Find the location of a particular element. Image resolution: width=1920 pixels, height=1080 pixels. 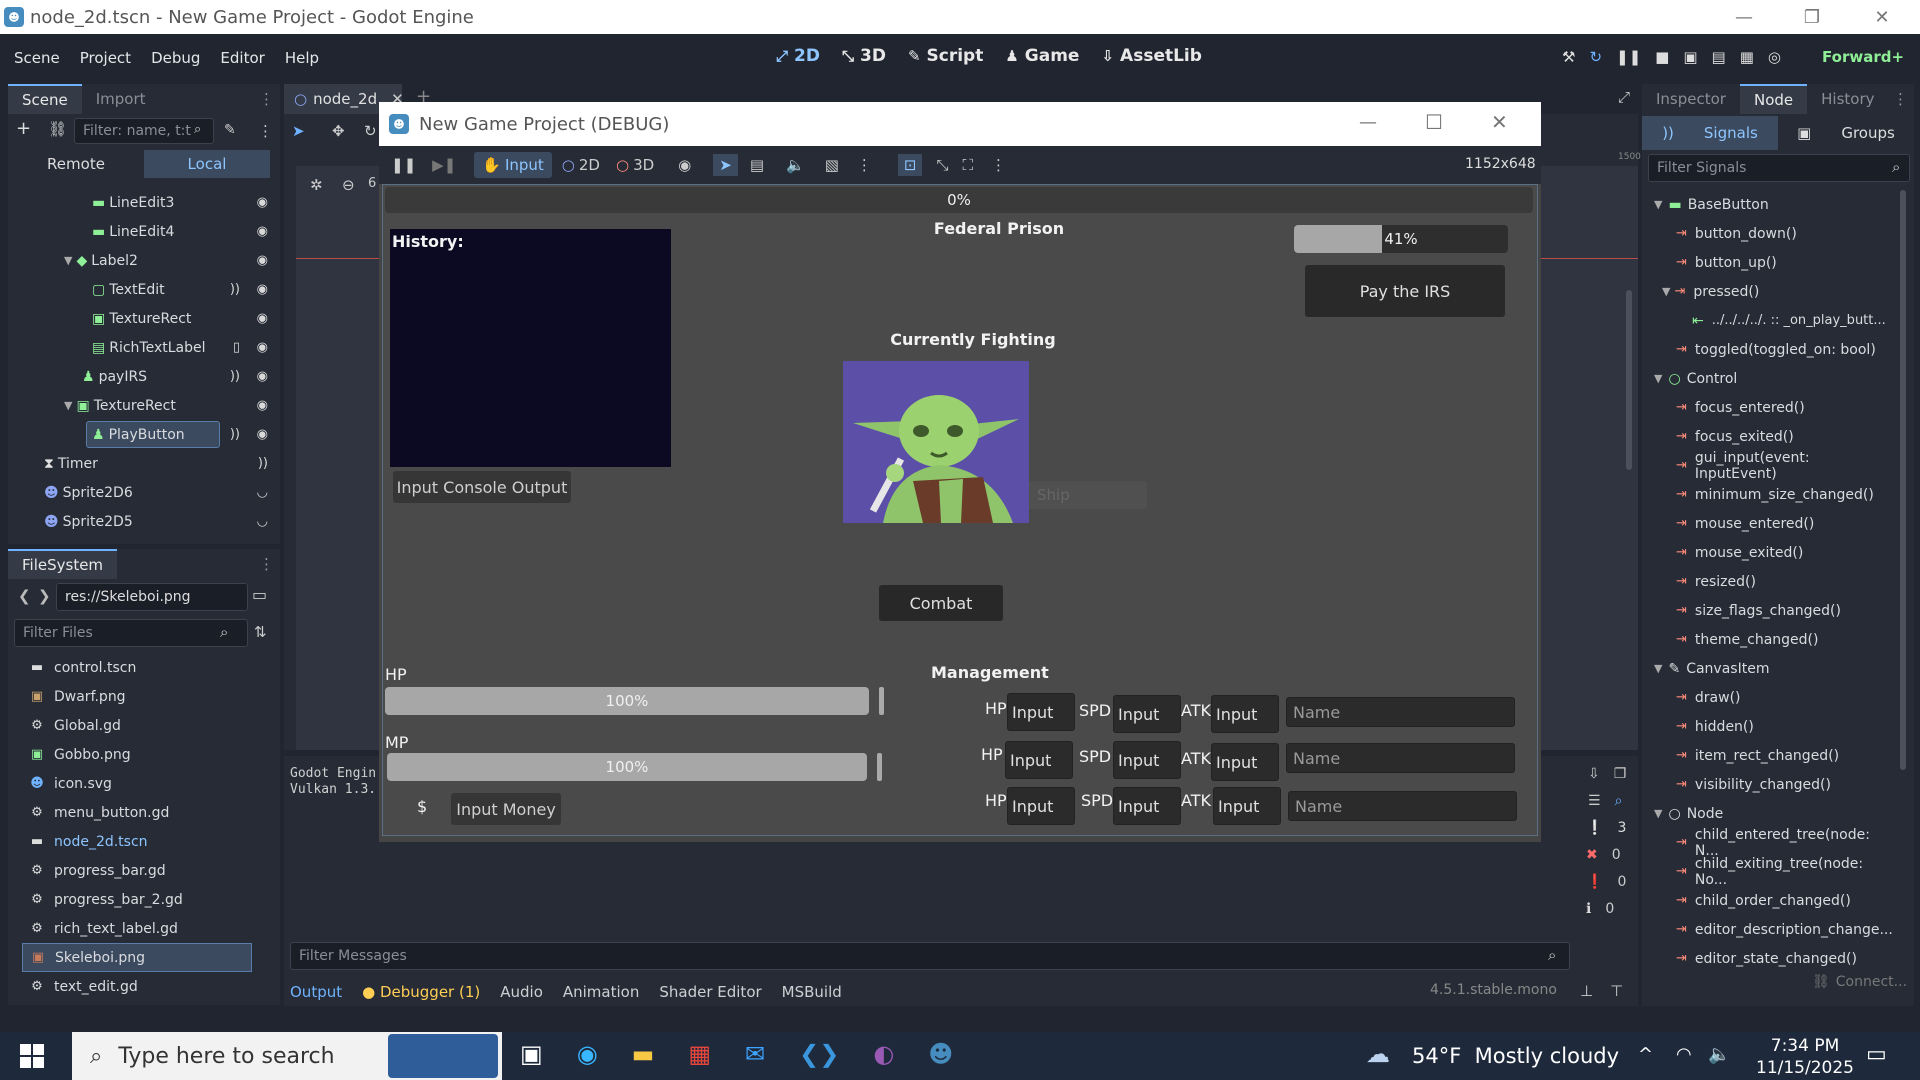

tab-inspector: Inspector is located at coordinates (1691, 99).